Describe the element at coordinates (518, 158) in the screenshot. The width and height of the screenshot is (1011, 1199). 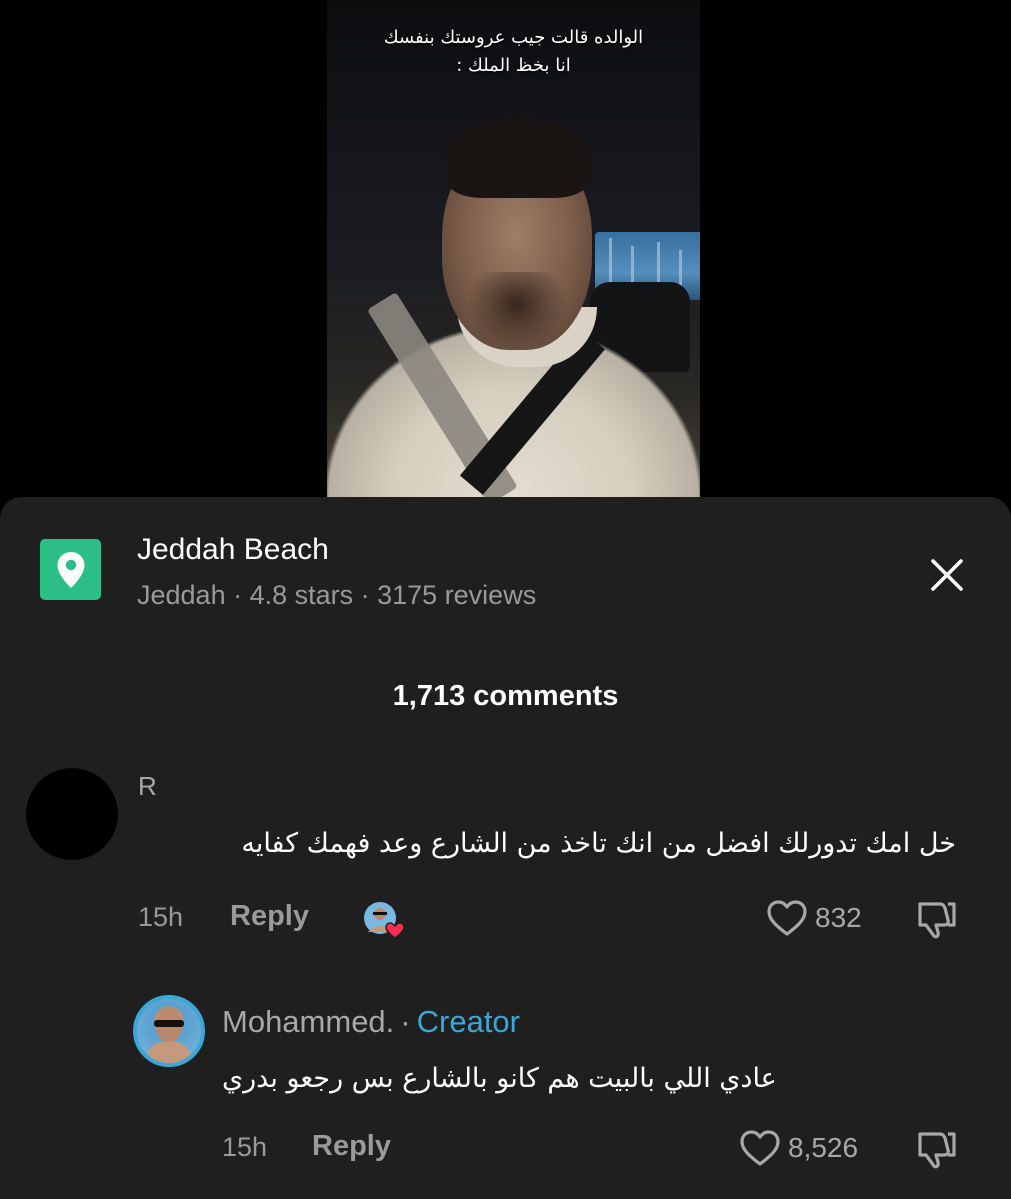
I see `person-hair` at that location.